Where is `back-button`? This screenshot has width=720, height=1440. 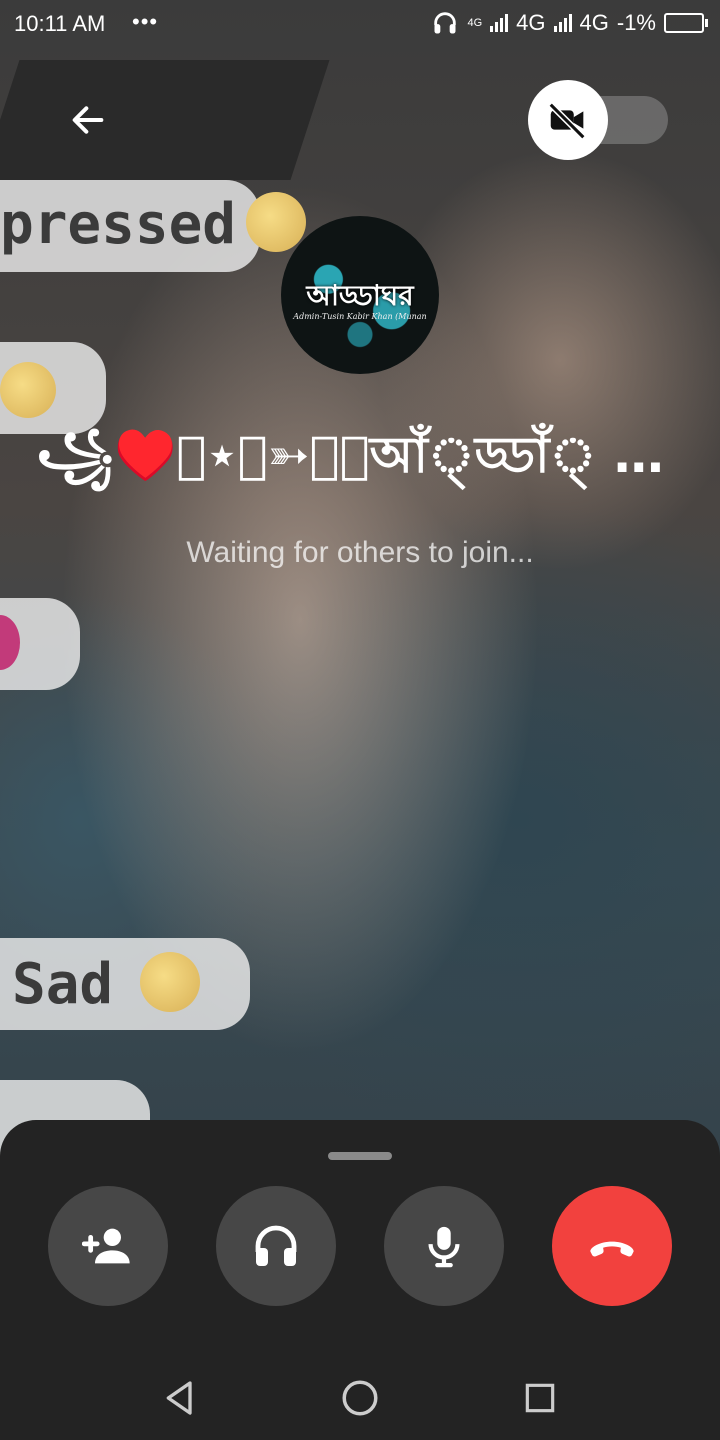 back-button is located at coordinates (88, 120).